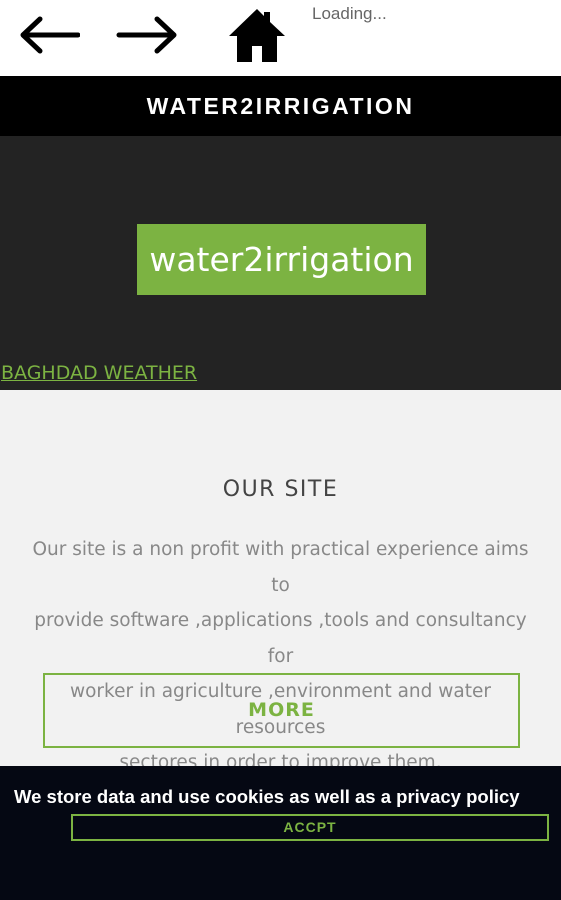  I want to click on section-heading: OUR SITE, so click(280, 489).